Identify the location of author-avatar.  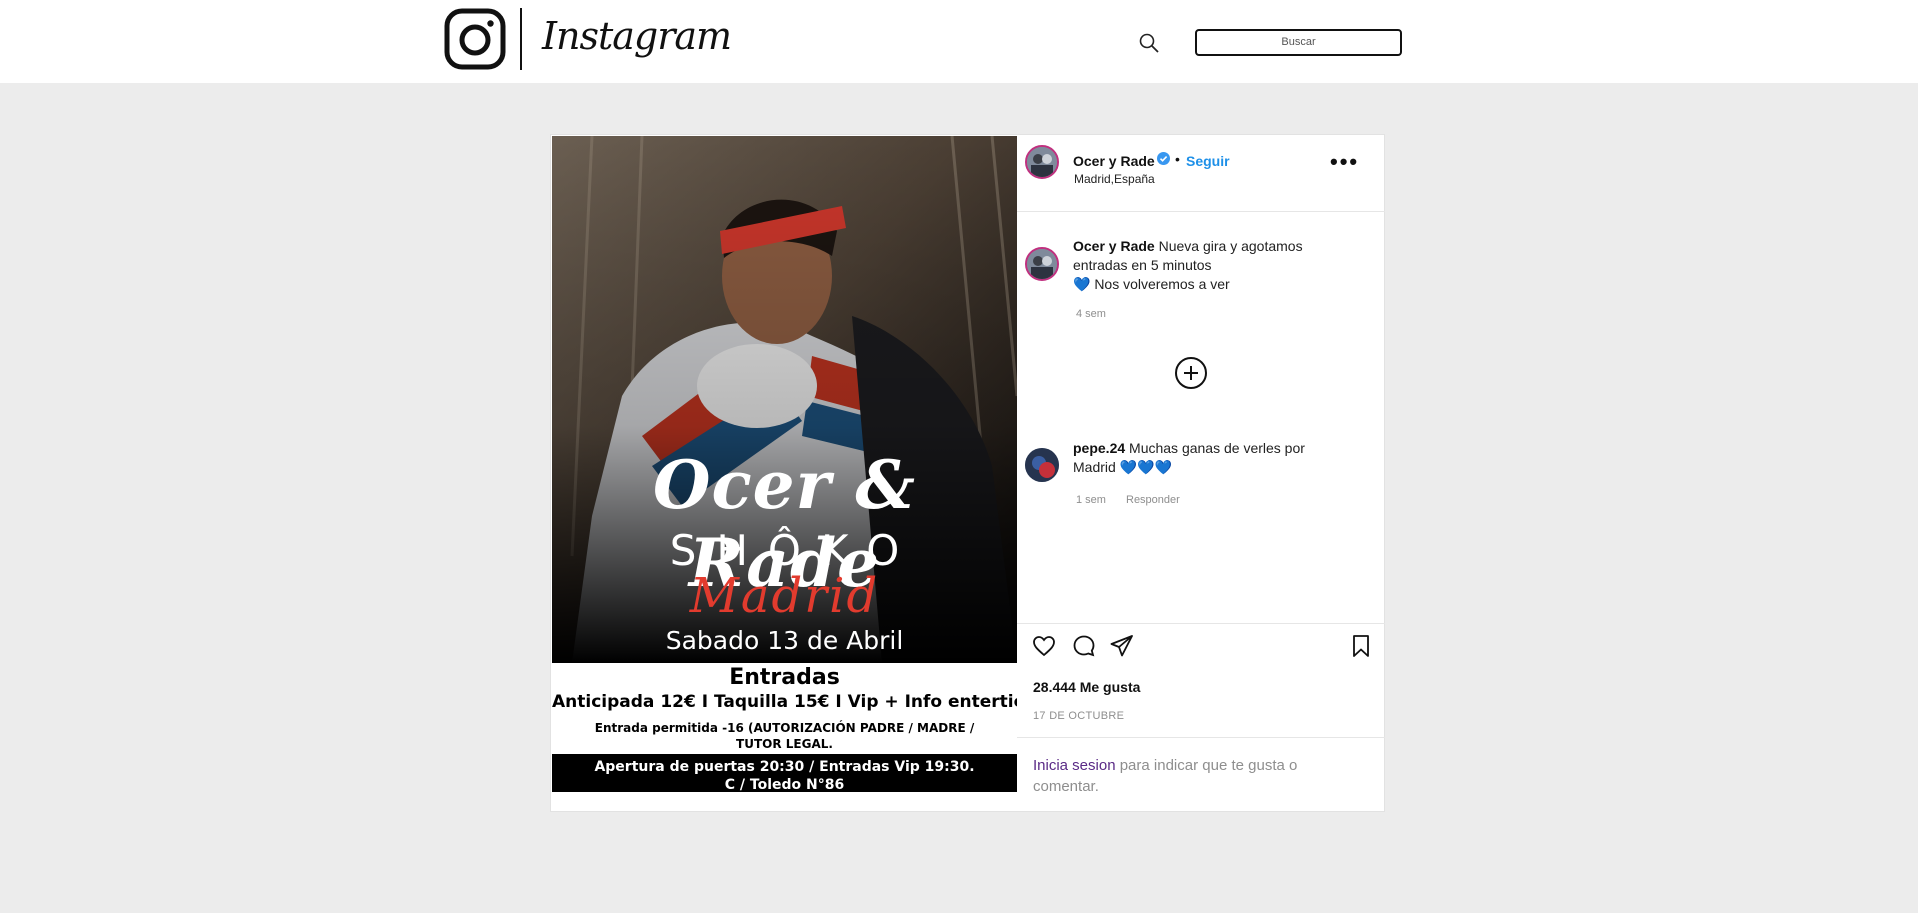
(1042, 162).